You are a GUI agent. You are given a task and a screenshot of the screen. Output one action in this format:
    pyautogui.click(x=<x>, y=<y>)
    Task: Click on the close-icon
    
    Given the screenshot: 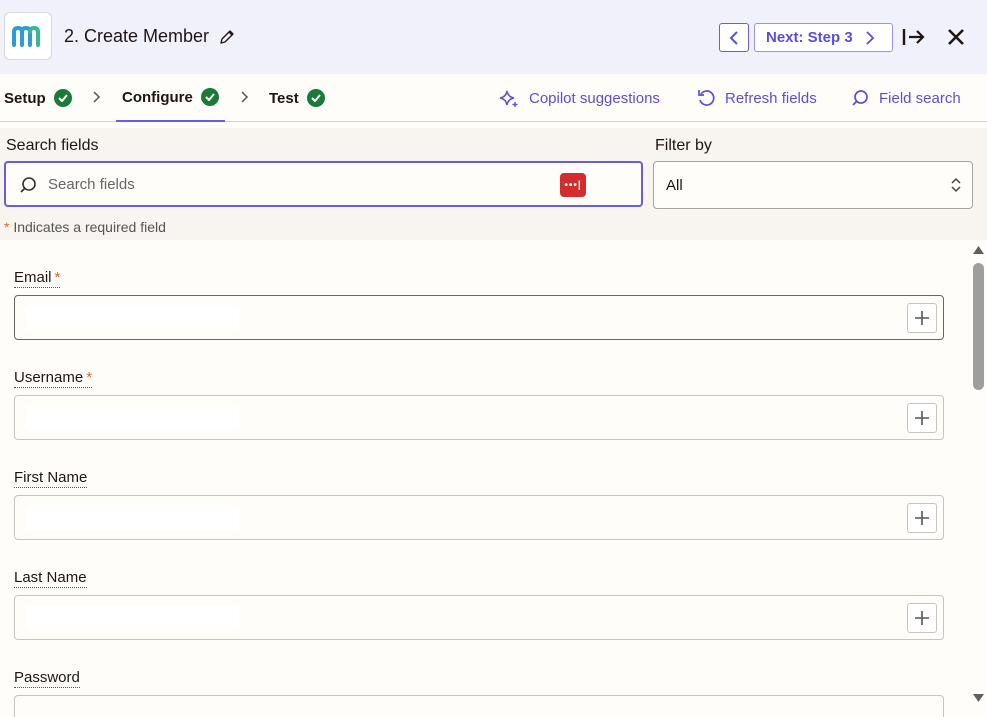 What is the action you would take?
    pyautogui.click(x=956, y=37)
    